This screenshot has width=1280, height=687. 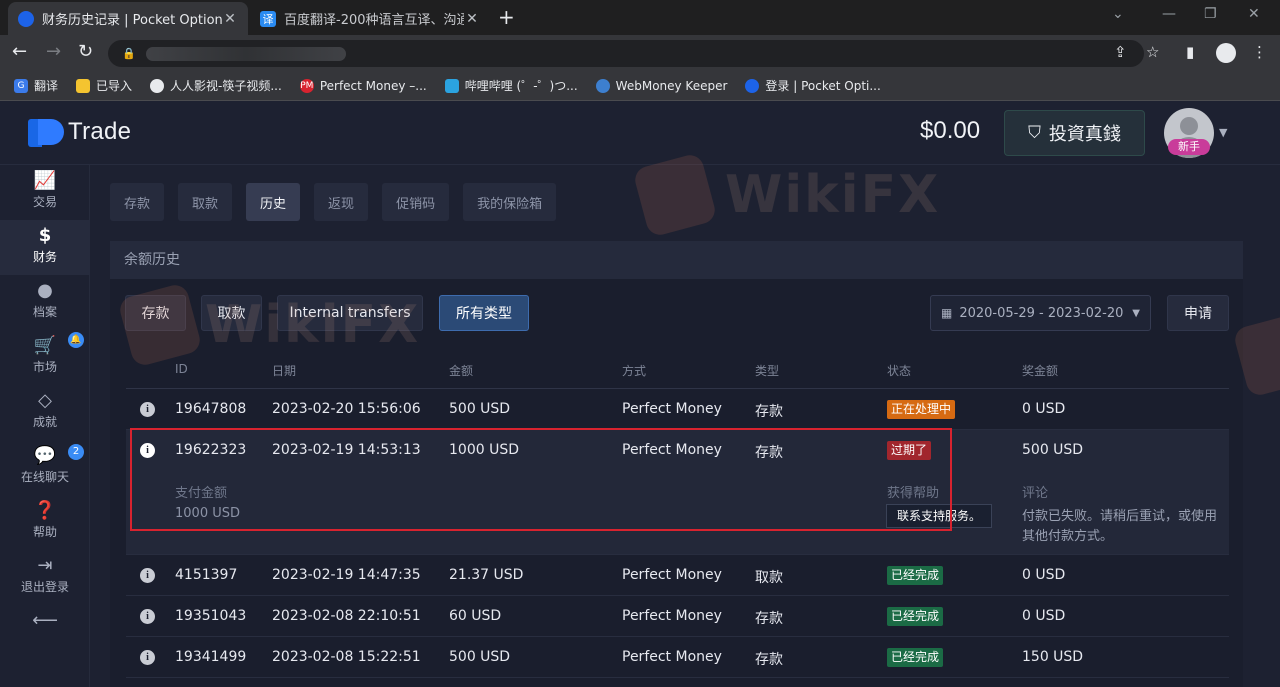 I want to click on tab-my-safe: 我的保险箱, so click(x=510, y=202).